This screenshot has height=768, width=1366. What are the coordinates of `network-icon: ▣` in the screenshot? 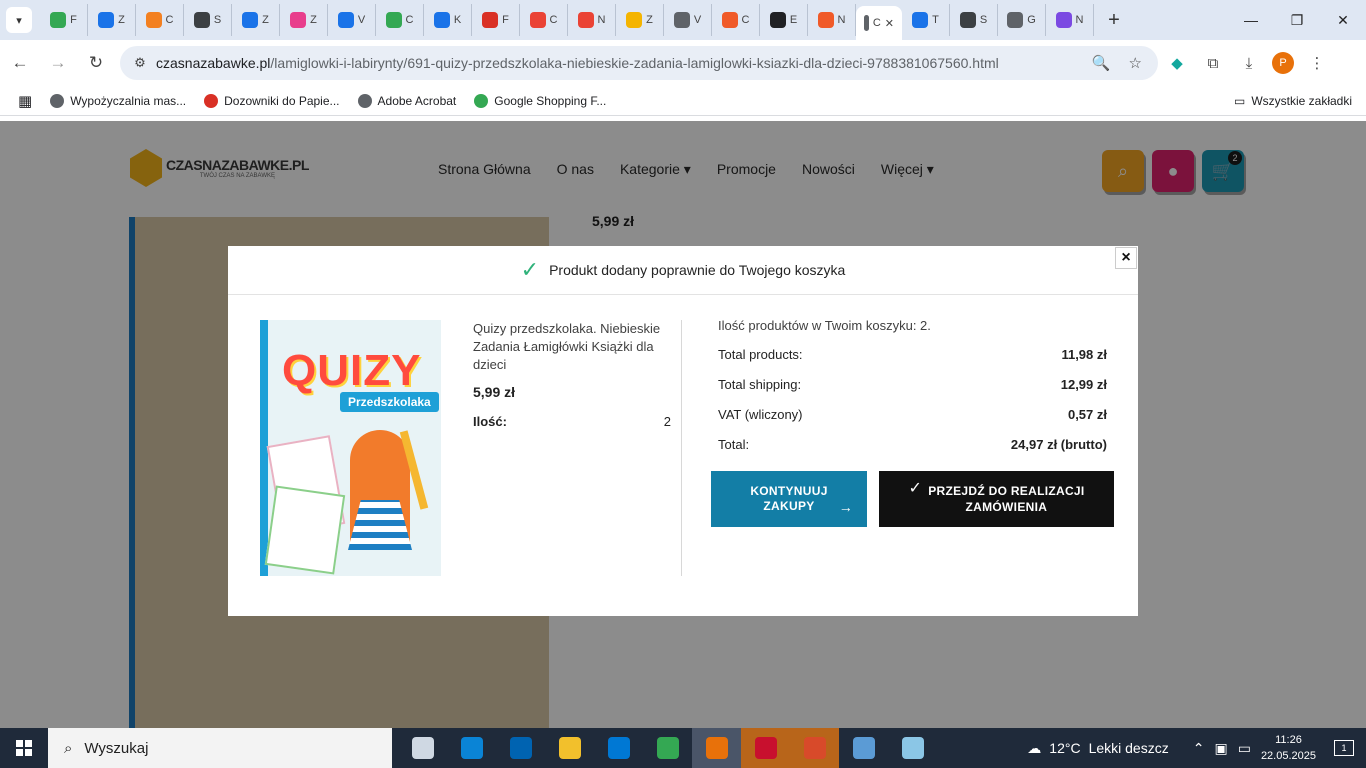 It's located at (1220, 748).